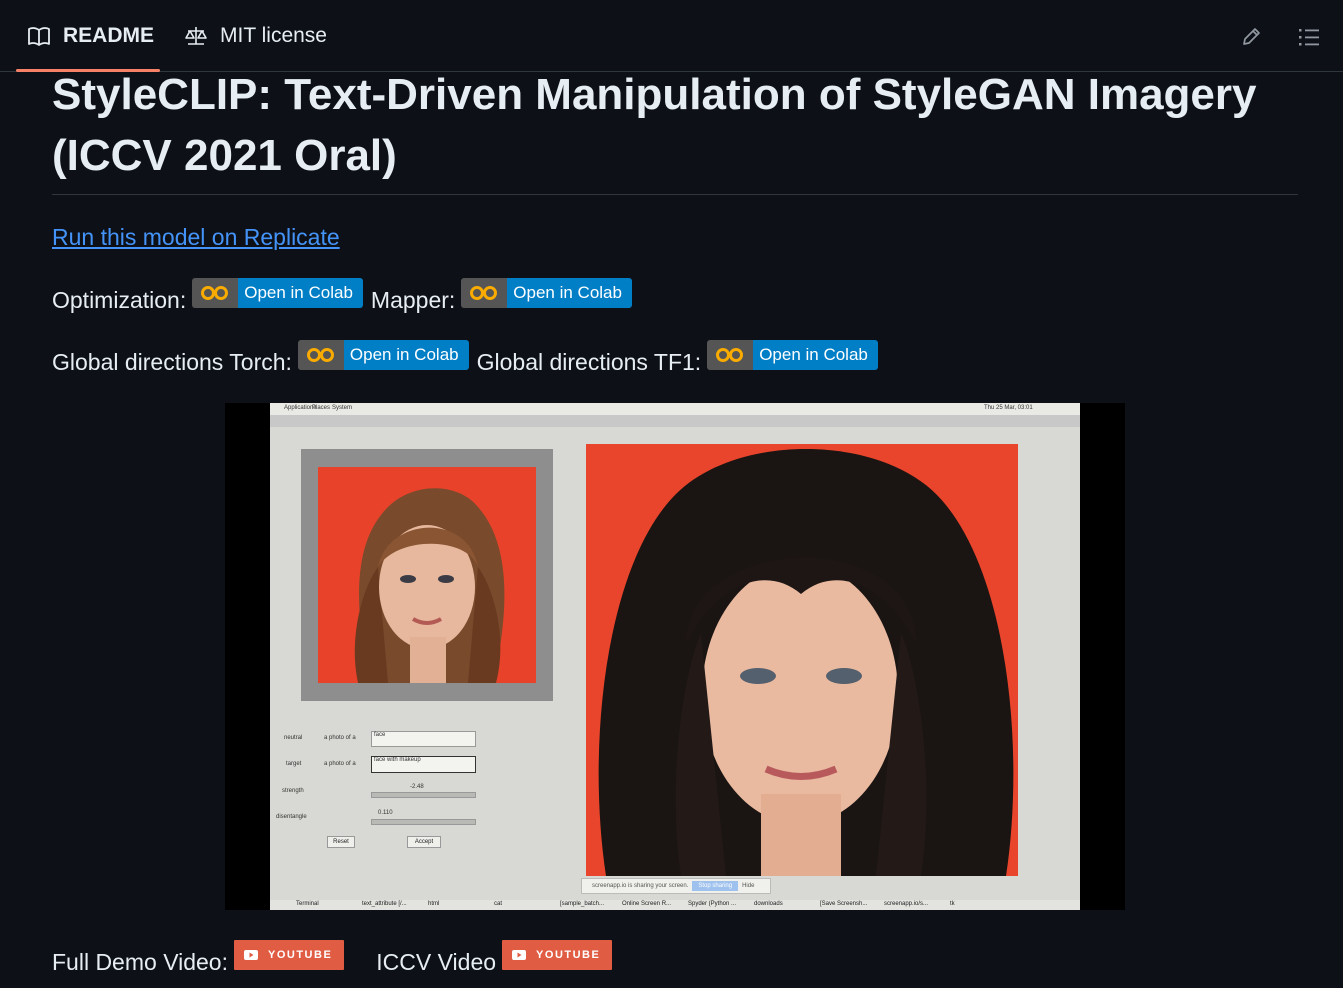 This screenshot has width=1343, height=988. Describe the element at coordinates (423, 795) in the screenshot. I see `strength-slider` at that location.